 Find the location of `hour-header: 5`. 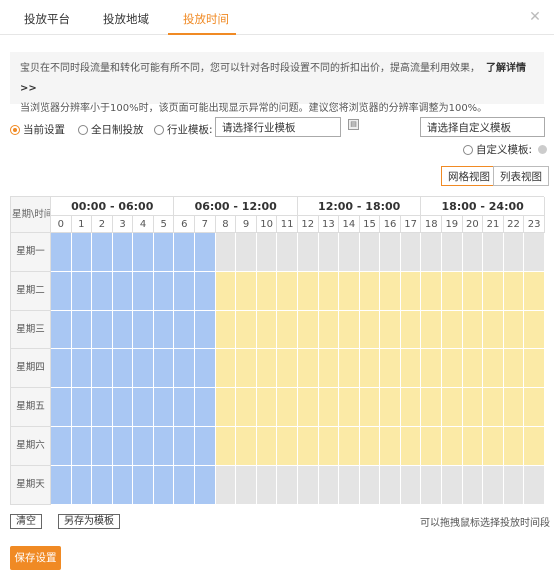

hour-header: 5 is located at coordinates (164, 224).